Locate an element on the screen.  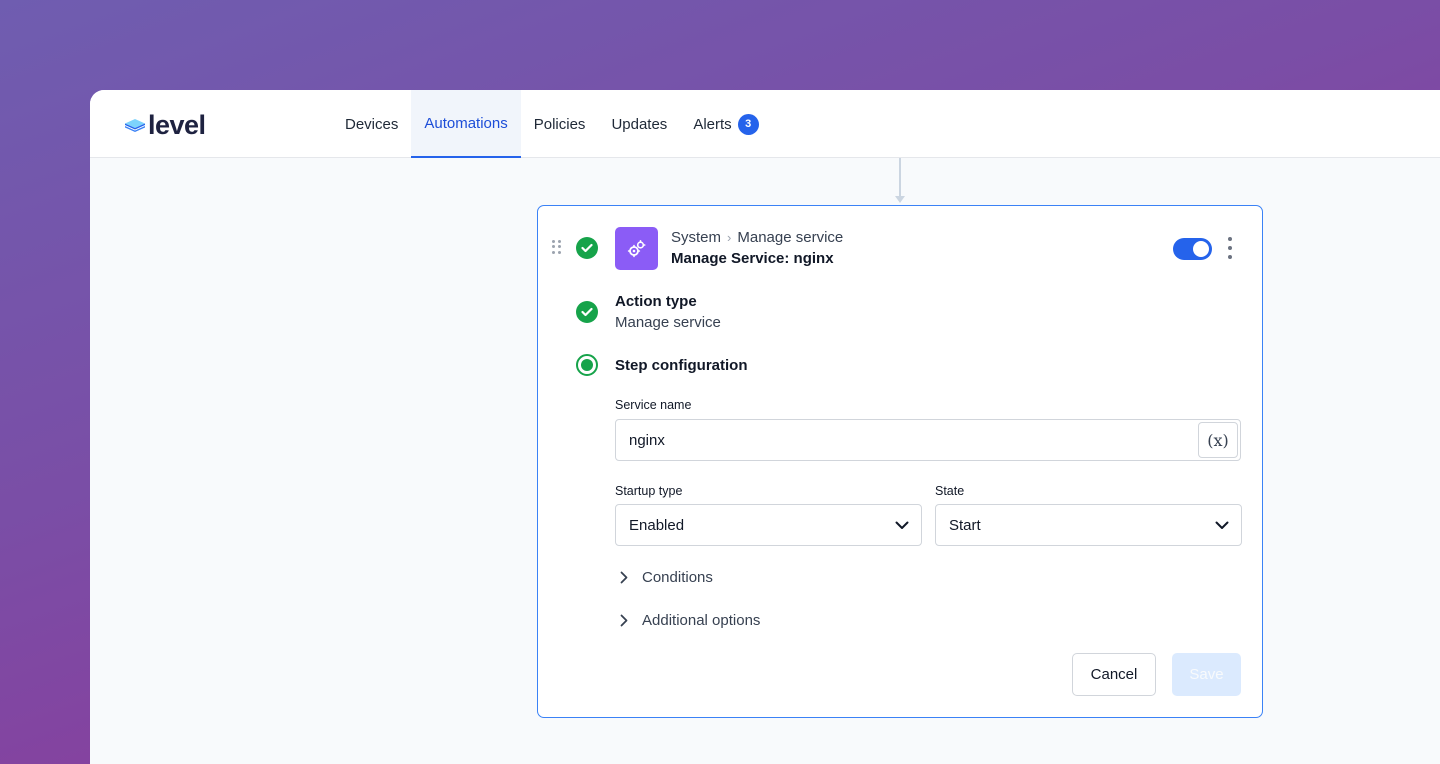
nav-label: Devices is located at coordinates (372, 124).